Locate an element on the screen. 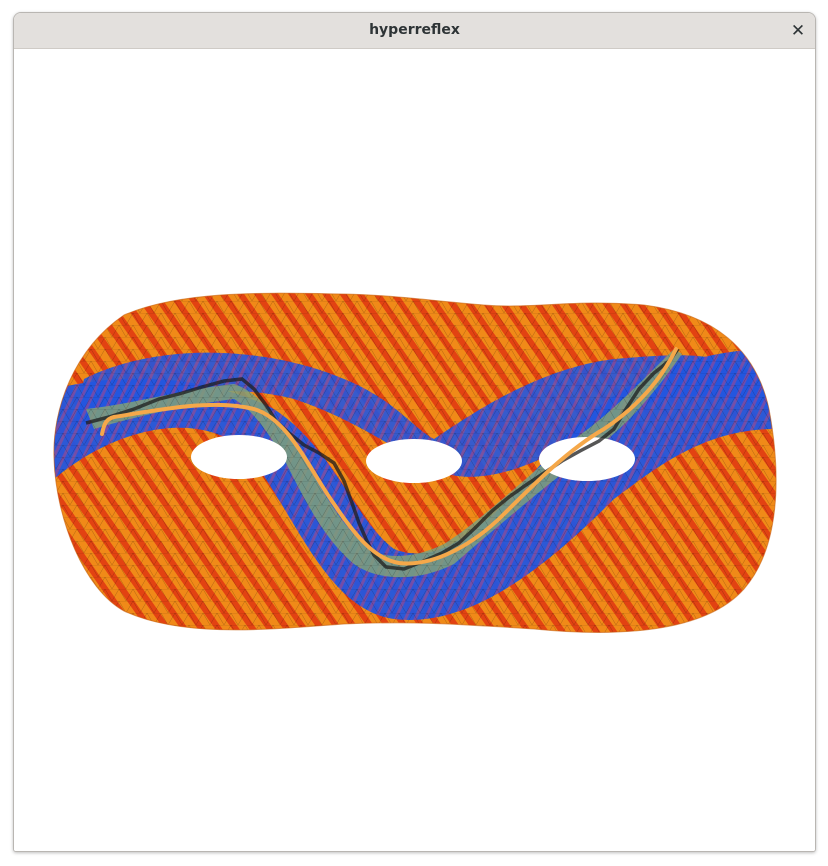 The image size is (828, 866). window-title: hyperreflex is located at coordinates (414, 30).